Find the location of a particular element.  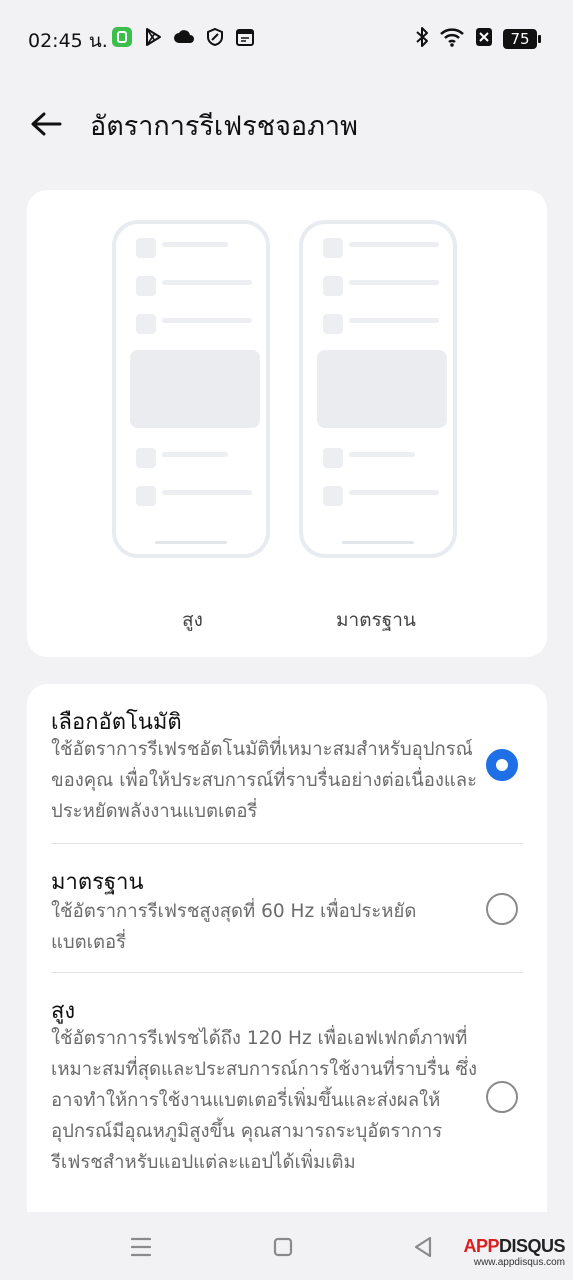

nav-back-button is located at coordinates (423, 1247).